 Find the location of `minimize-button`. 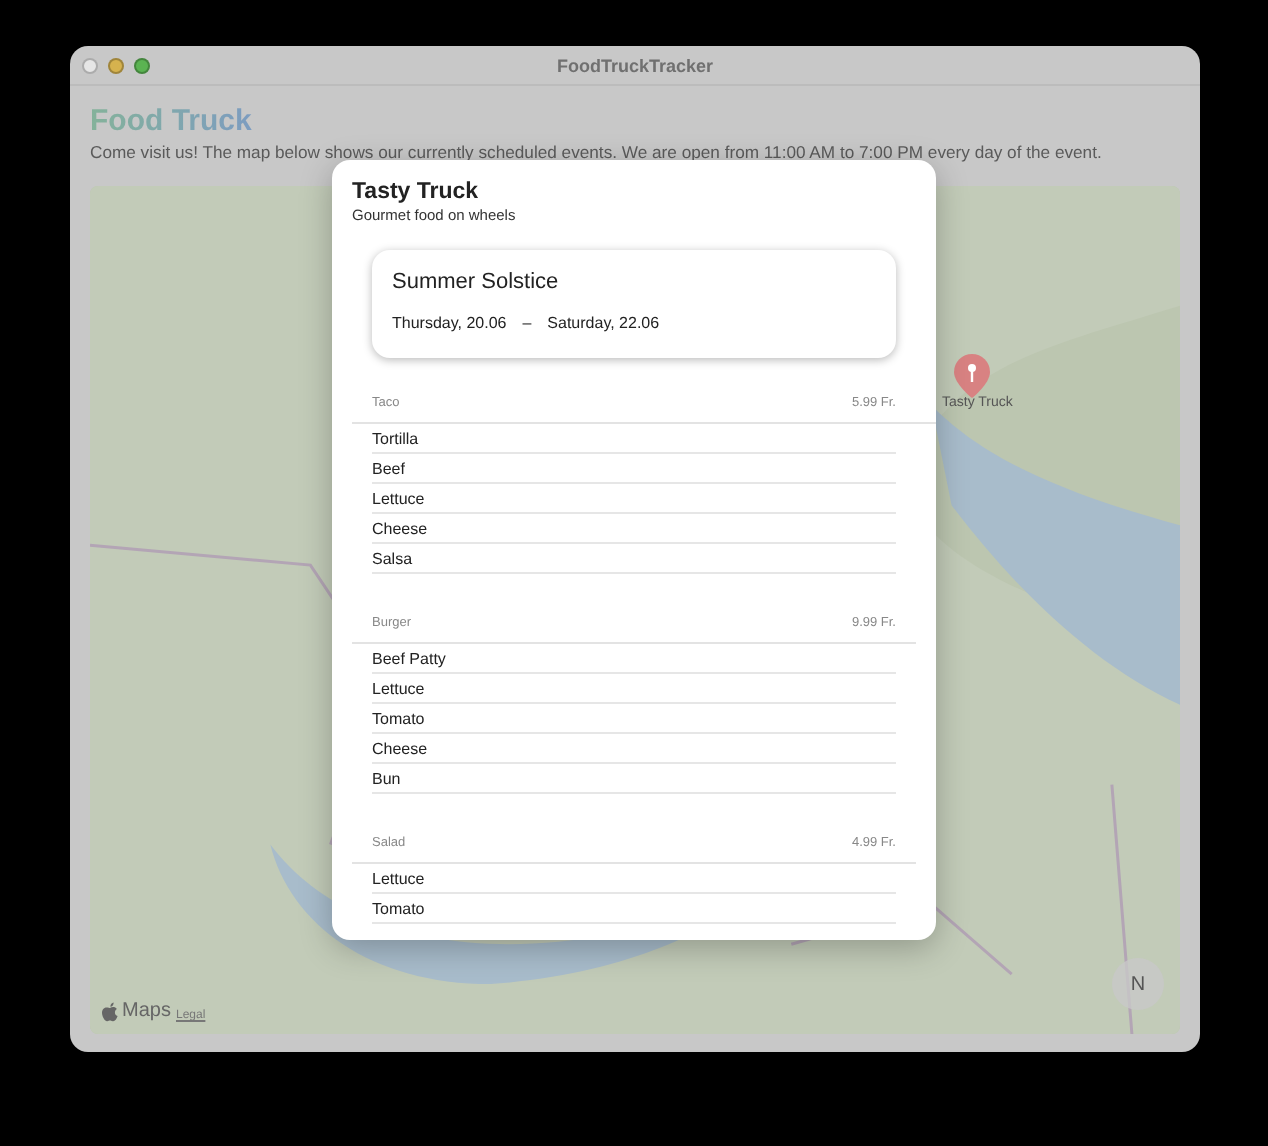

minimize-button is located at coordinates (116, 65).